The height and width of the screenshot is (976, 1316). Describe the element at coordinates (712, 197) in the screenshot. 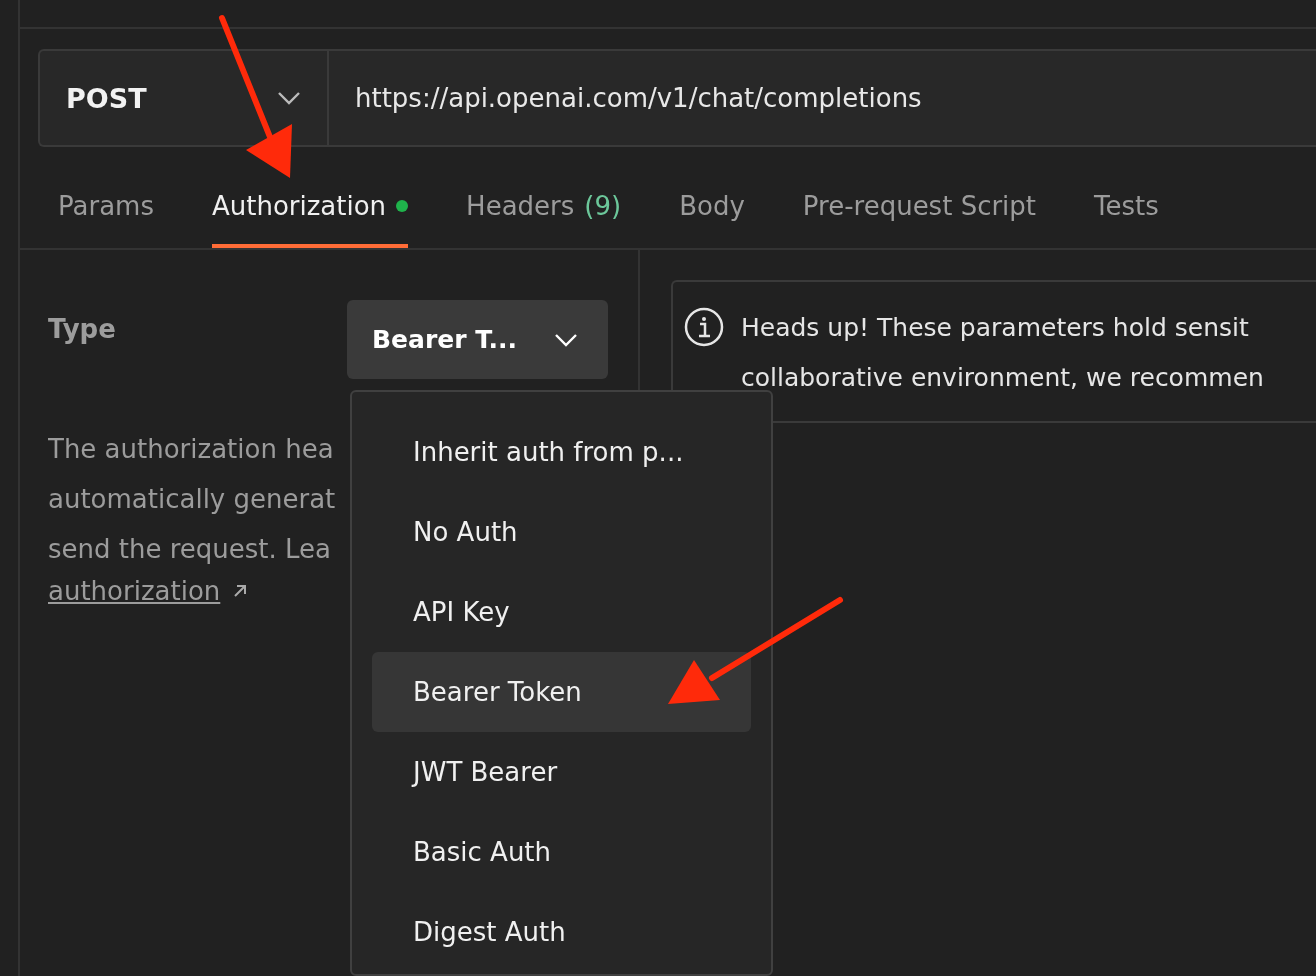

I see `tab: Body` at that location.